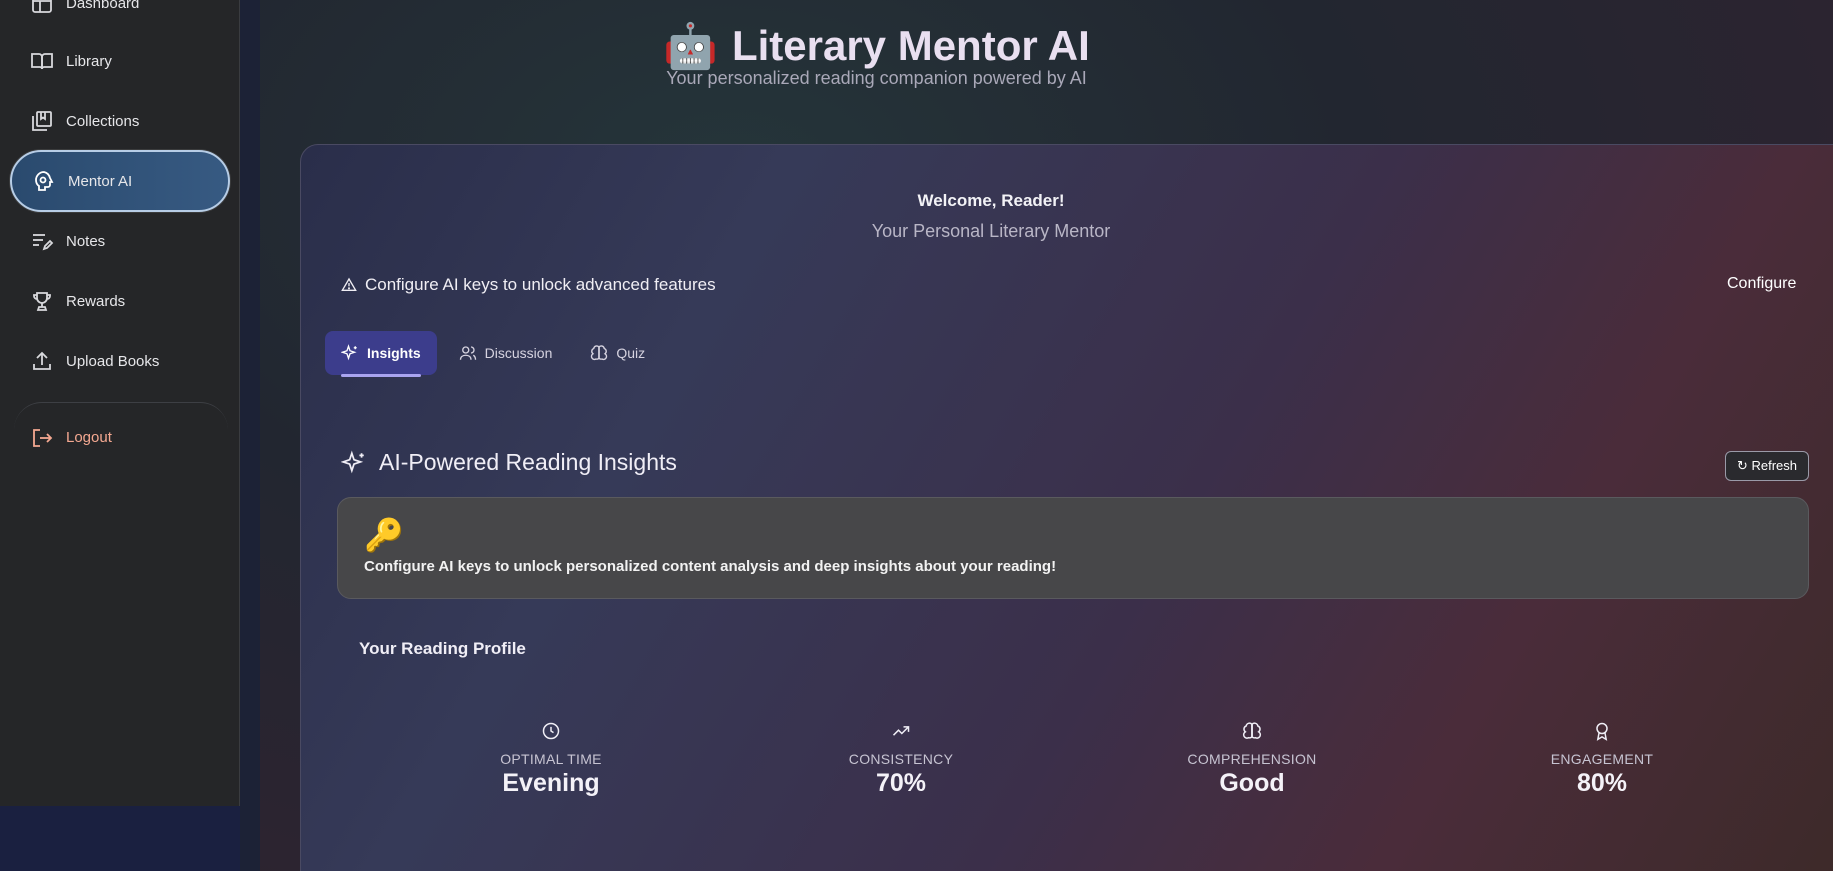  What do you see at coordinates (44, 181) in the screenshot?
I see `mentor-ai-icon` at bounding box center [44, 181].